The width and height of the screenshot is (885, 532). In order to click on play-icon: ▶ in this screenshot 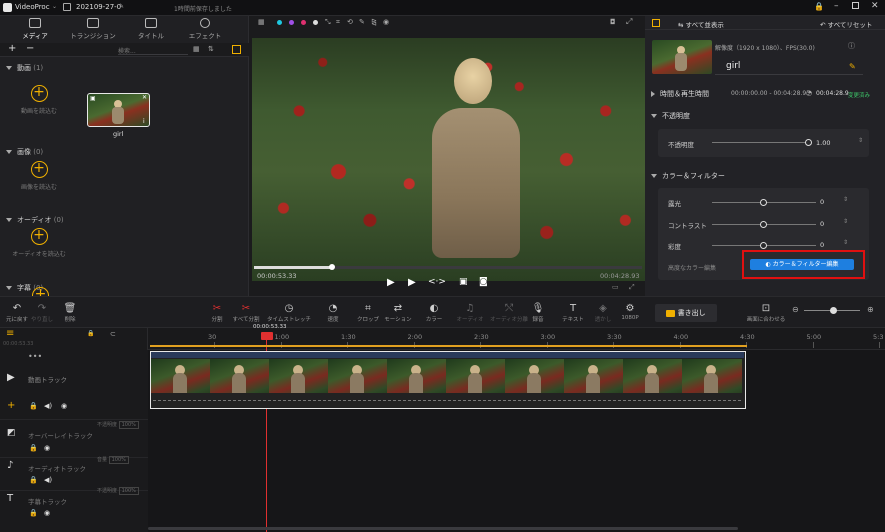, I will do `click(391, 282)`.